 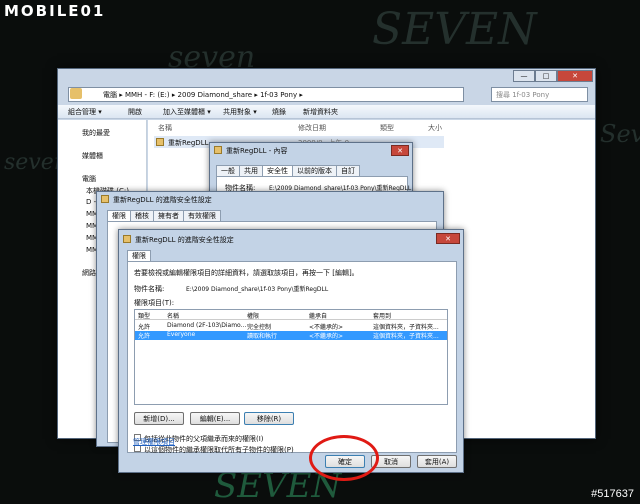 I want to click on advanced-tabs: 權限 稽核 擁有者 有效權限, so click(x=164, y=215).